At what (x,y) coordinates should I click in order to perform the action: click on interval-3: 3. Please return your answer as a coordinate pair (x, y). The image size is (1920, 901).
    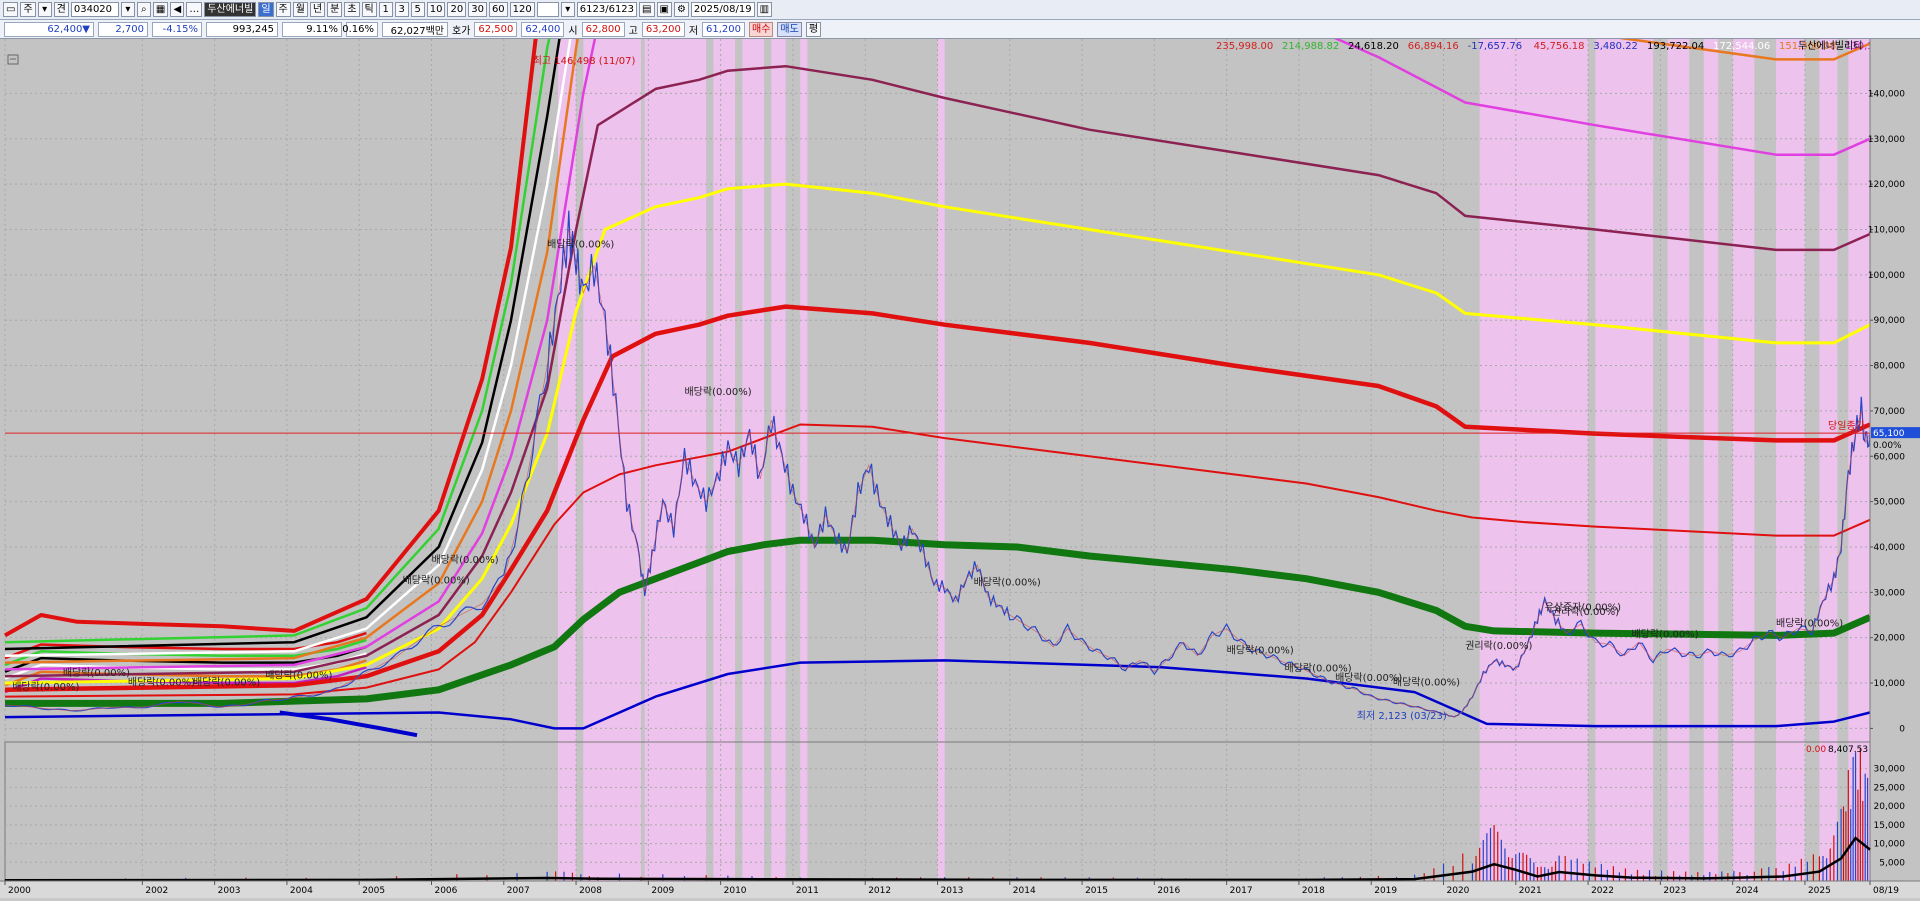
    Looking at the image, I should click on (401, 9).